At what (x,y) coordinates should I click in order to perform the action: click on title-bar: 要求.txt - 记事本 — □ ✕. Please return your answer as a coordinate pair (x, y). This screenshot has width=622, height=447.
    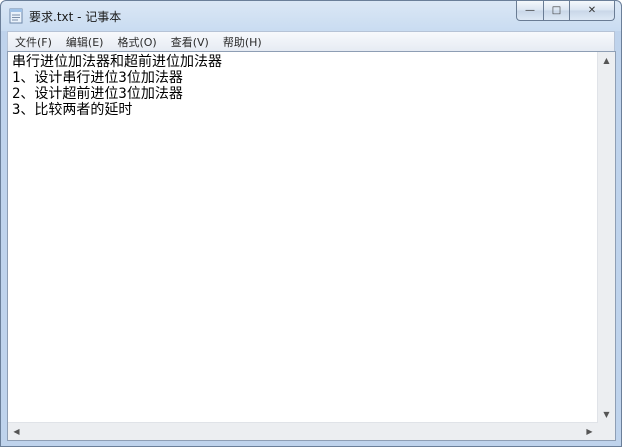
    Looking at the image, I should click on (311, 16).